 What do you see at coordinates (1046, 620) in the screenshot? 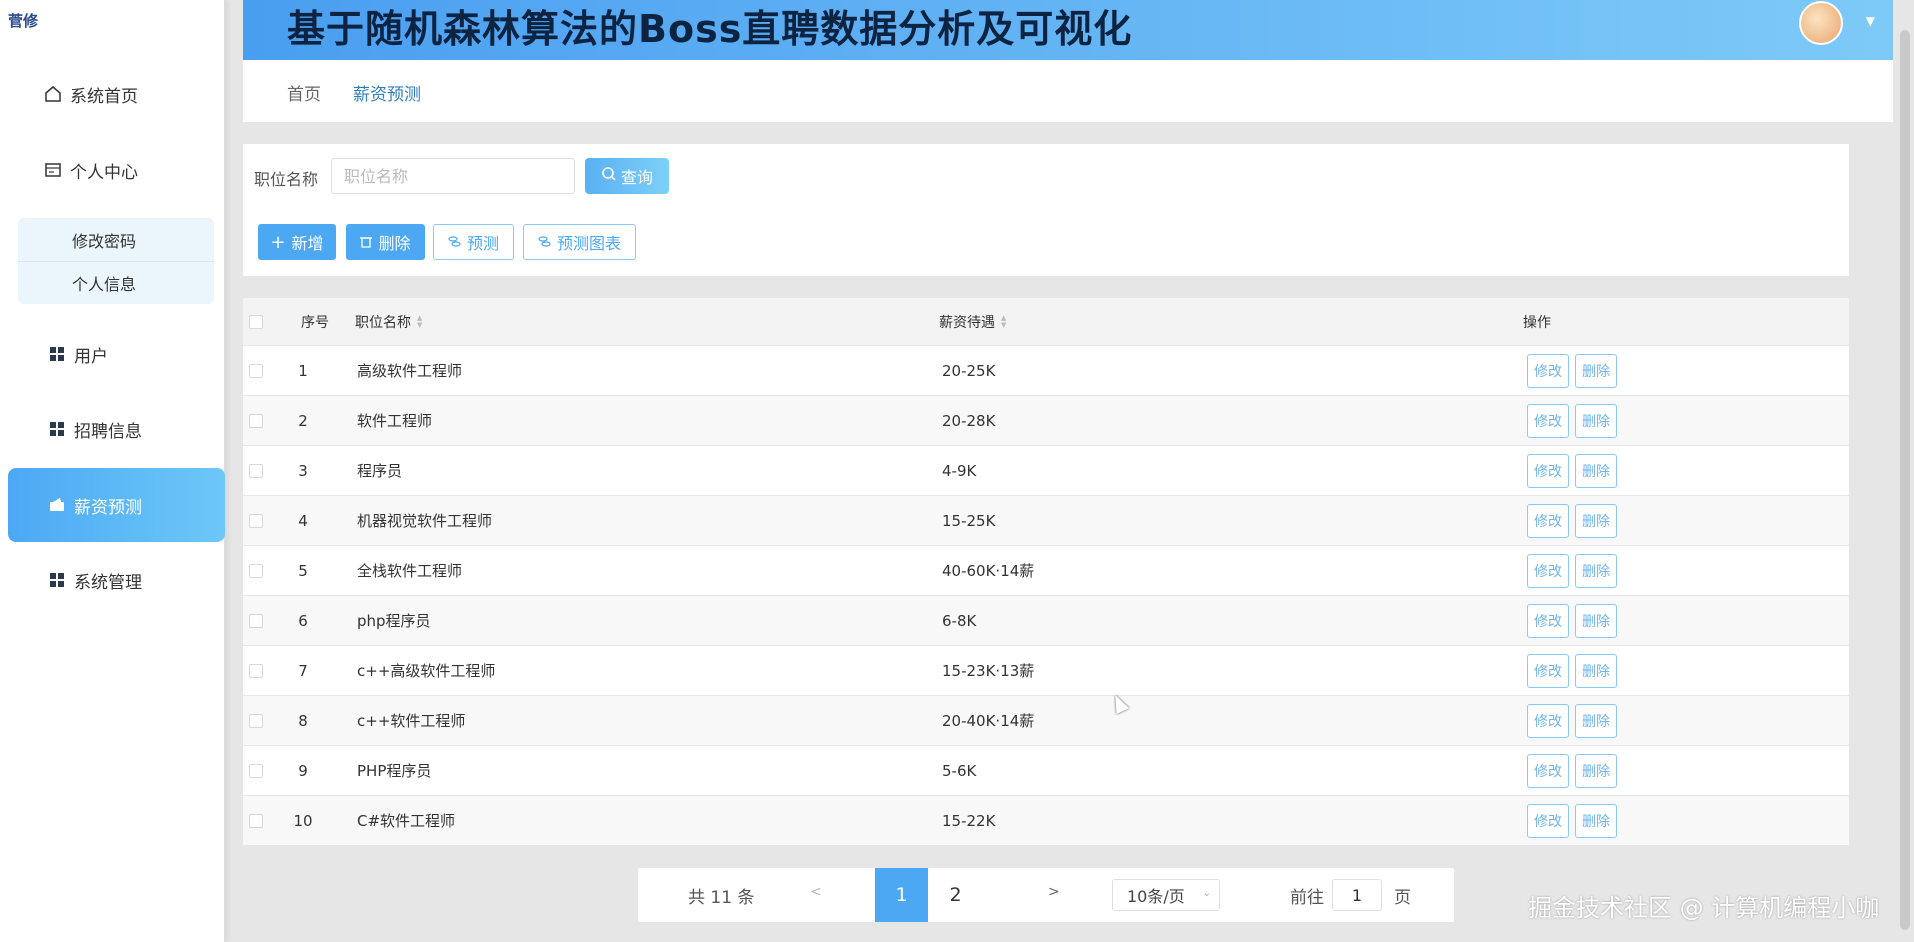
I see `table-row: 6 php程序员 6-8K 修改 删除` at bounding box center [1046, 620].